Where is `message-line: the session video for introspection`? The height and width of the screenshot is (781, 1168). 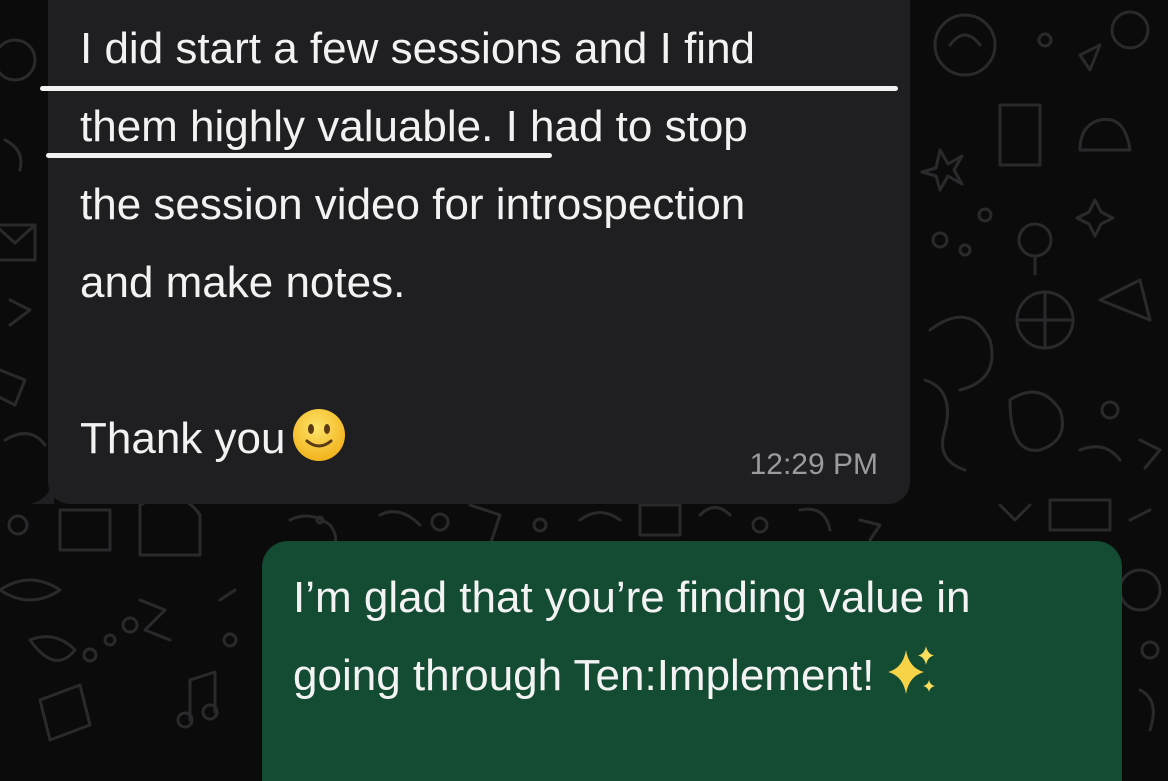 message-line: the session video for introspection is located at coordinates (413, 204).